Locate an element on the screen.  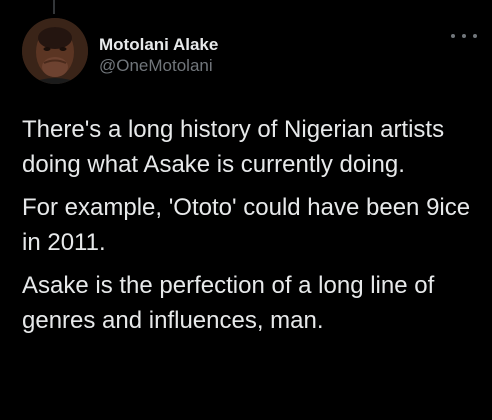
author-names: Motolani Alake @OneMotolani is located at coordinates (158, 55).